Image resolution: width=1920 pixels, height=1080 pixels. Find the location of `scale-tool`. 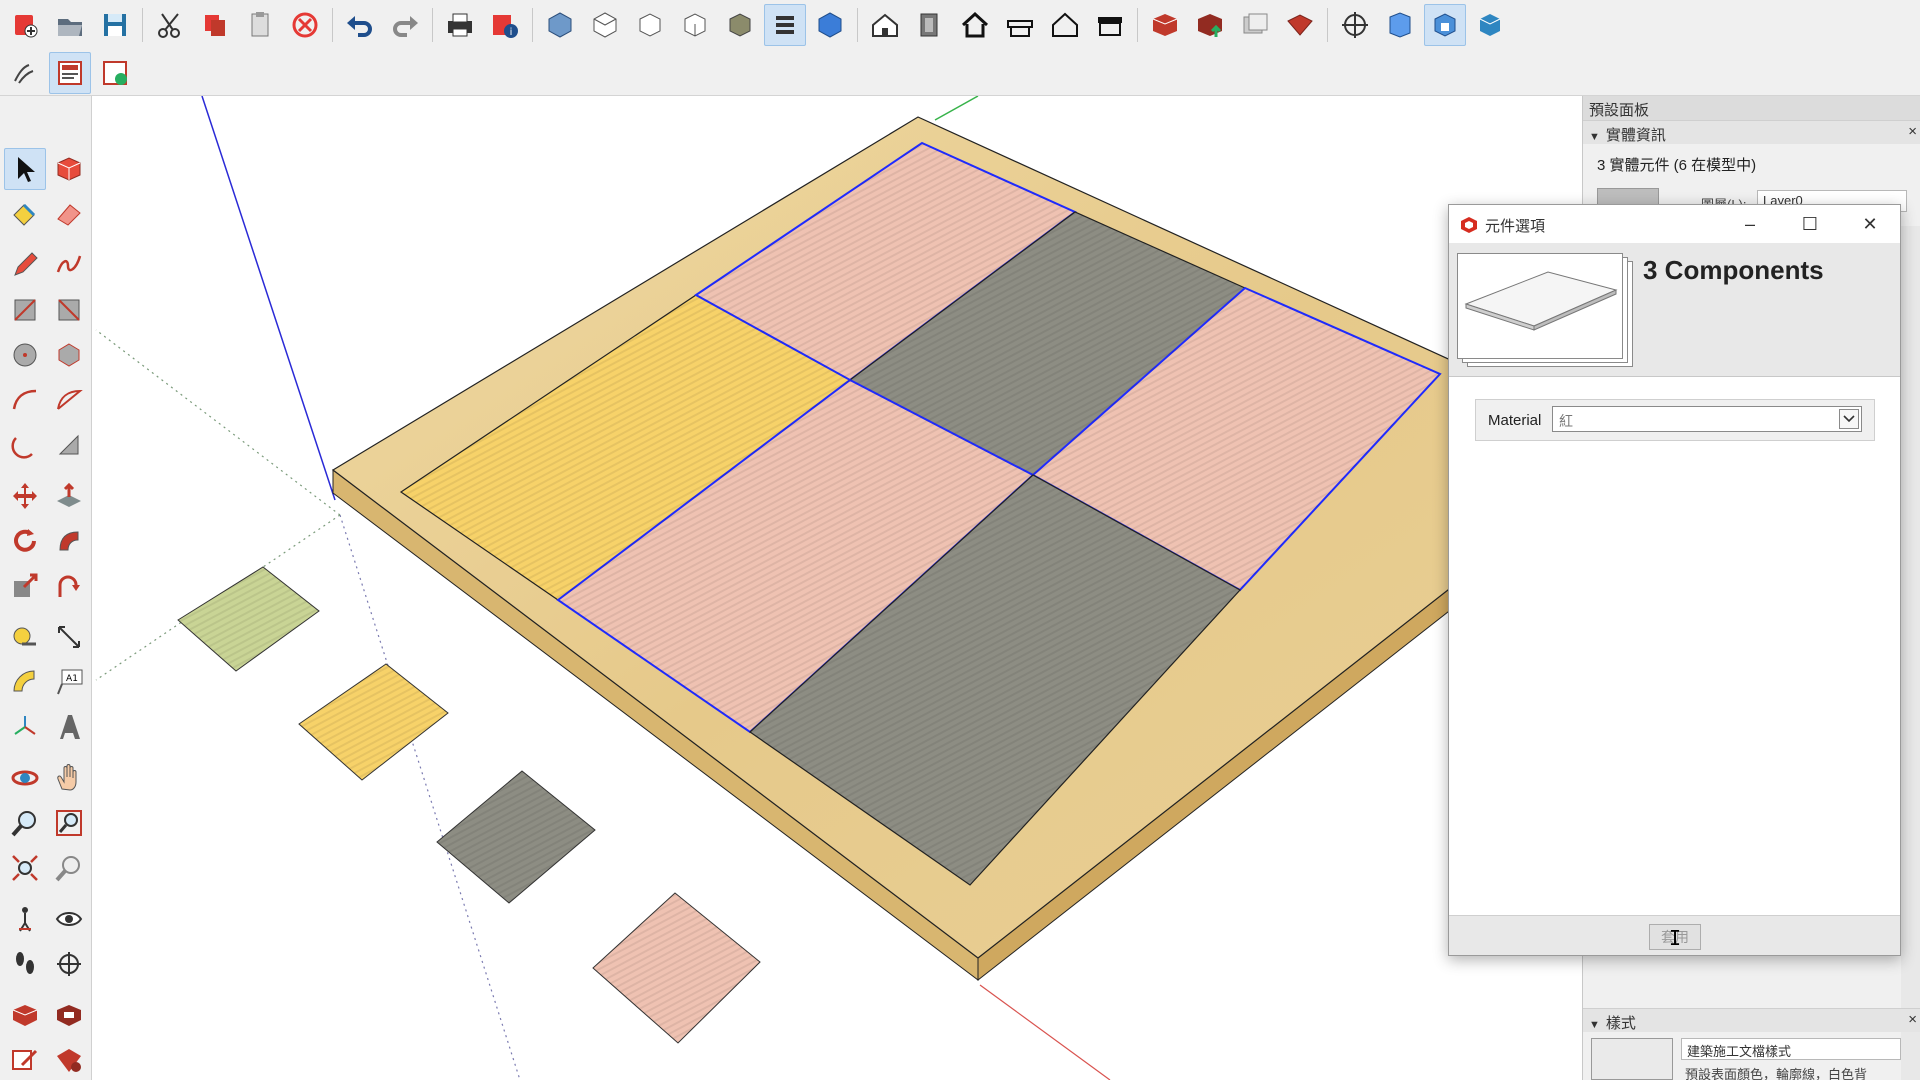

scale-tool is located at coordinates (25, 586).